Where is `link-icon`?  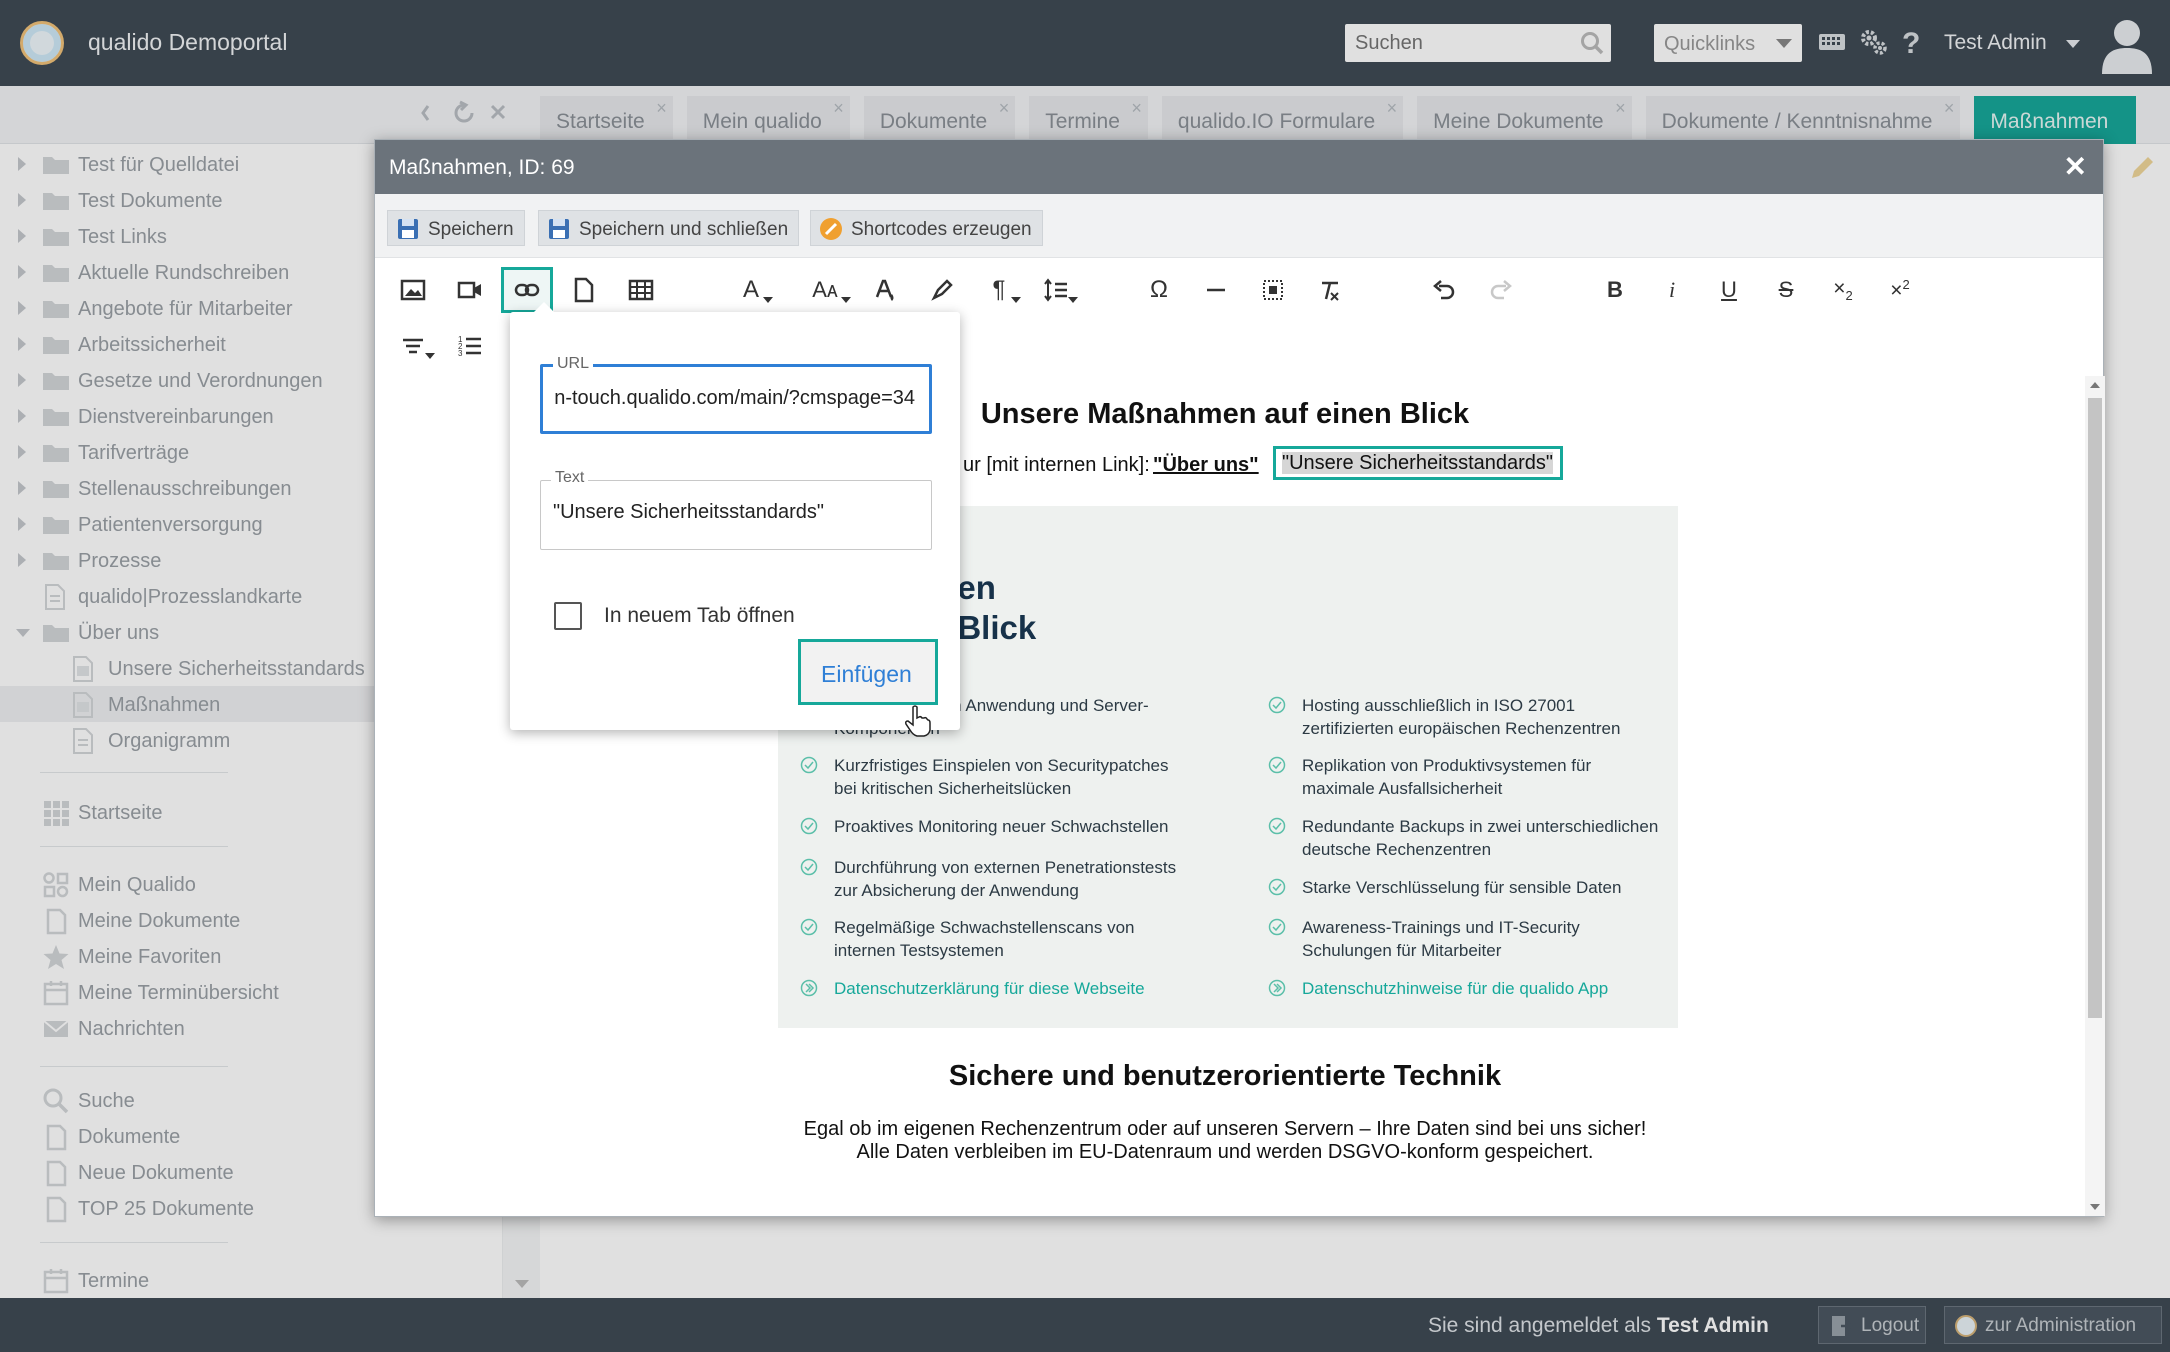
link-icon is located at coordinates (527, 290).